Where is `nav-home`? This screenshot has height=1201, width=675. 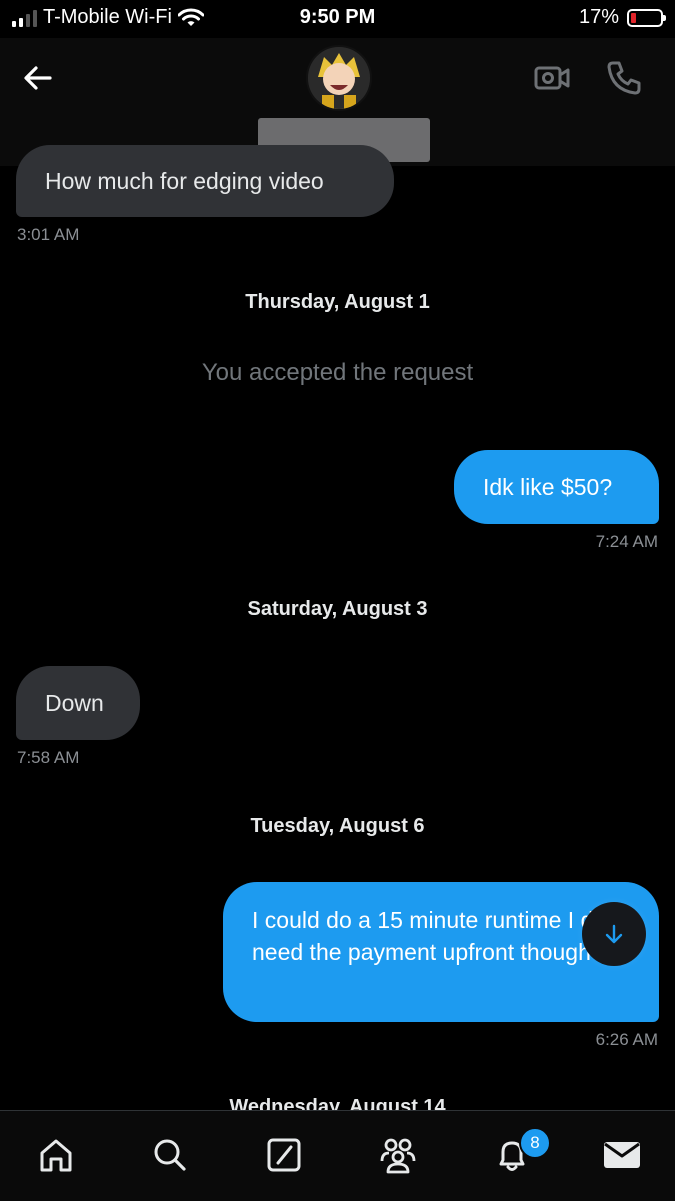
nav-home is located at coordinates (56, 1155).